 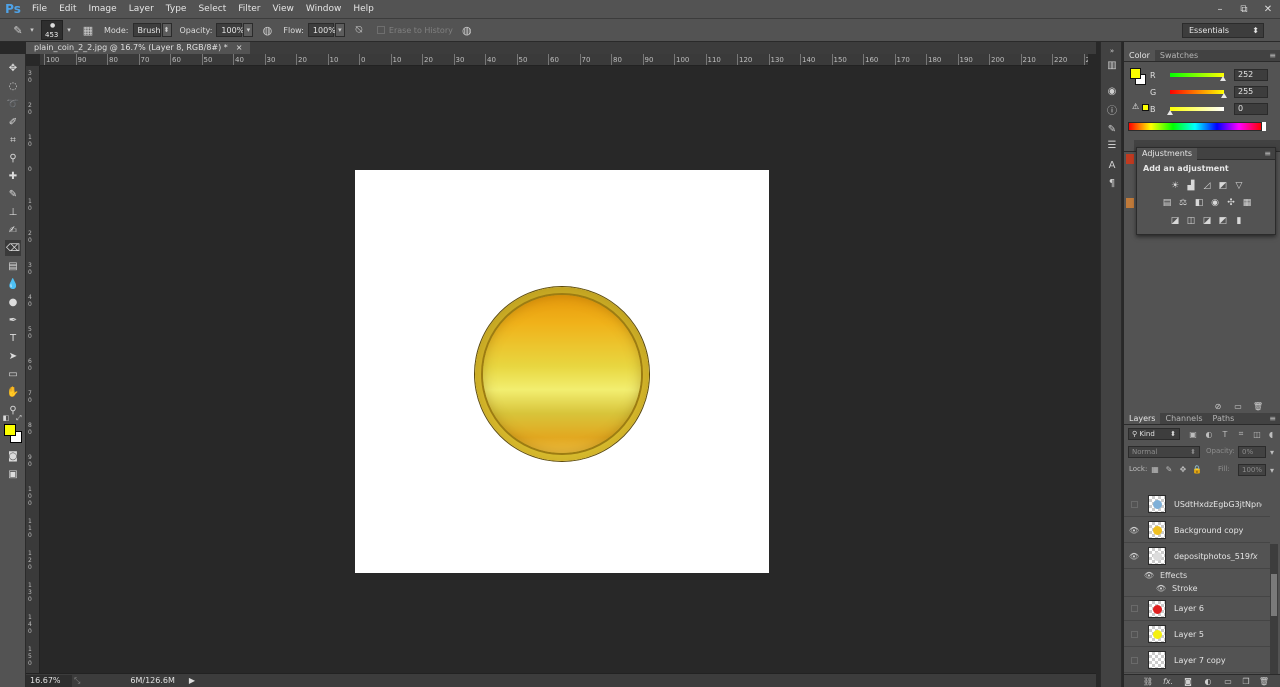 I want to click on gradient-map-icon: ▮, so click(x=1239, y=221).